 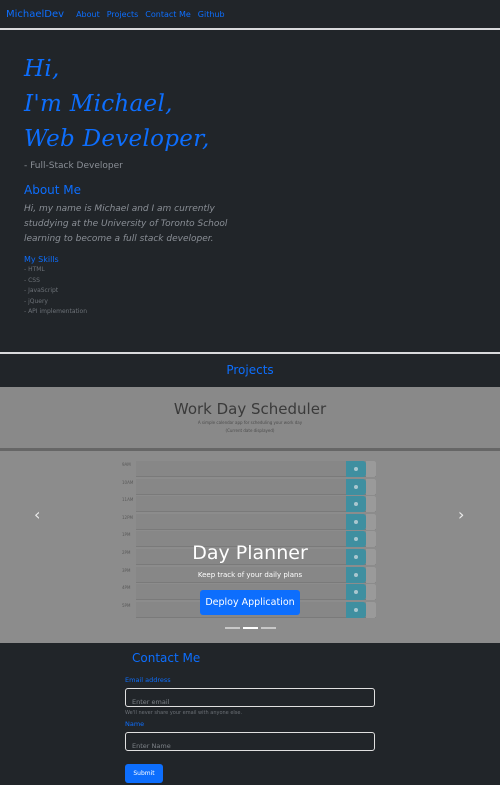 What do you see at coordinates (250, 353) in the screenshot?
I see `section-divider` at bounding box center [250, 353].